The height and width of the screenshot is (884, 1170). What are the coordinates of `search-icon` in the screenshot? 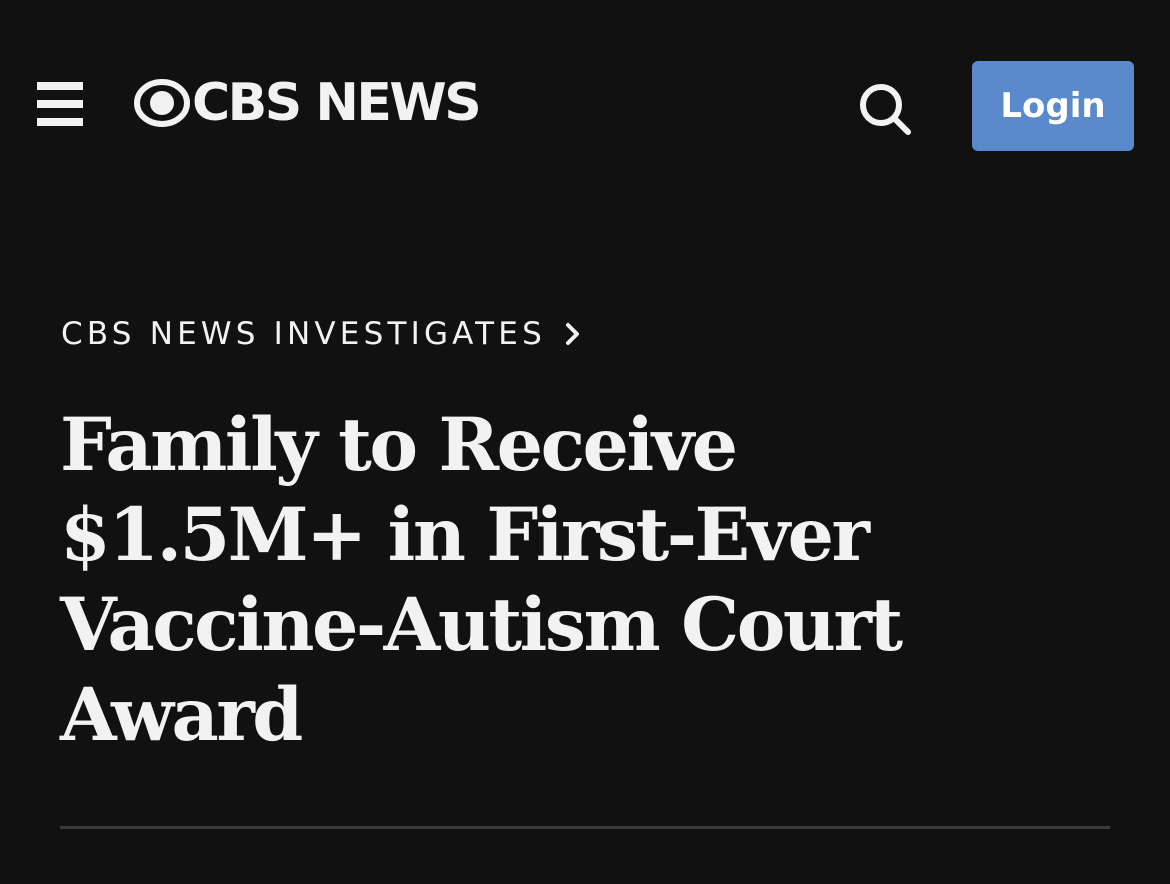 It's located at (885, 109).